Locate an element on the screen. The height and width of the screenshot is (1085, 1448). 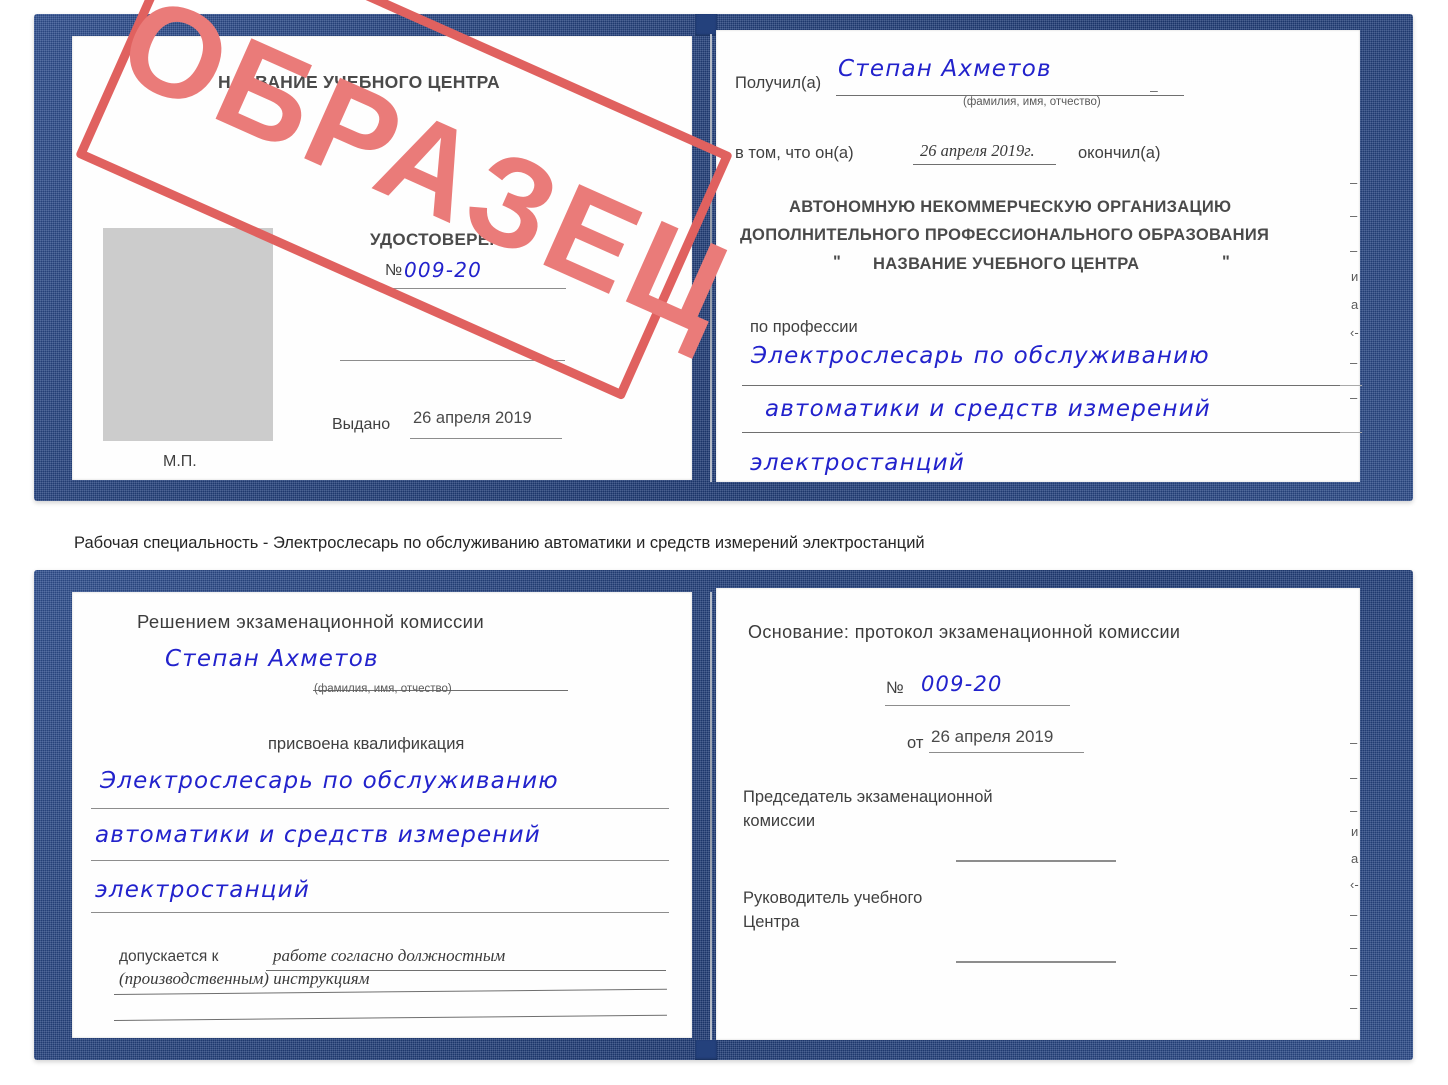
profession-line-2: автоматики и средств измерений is located at coordinates (988, 409).